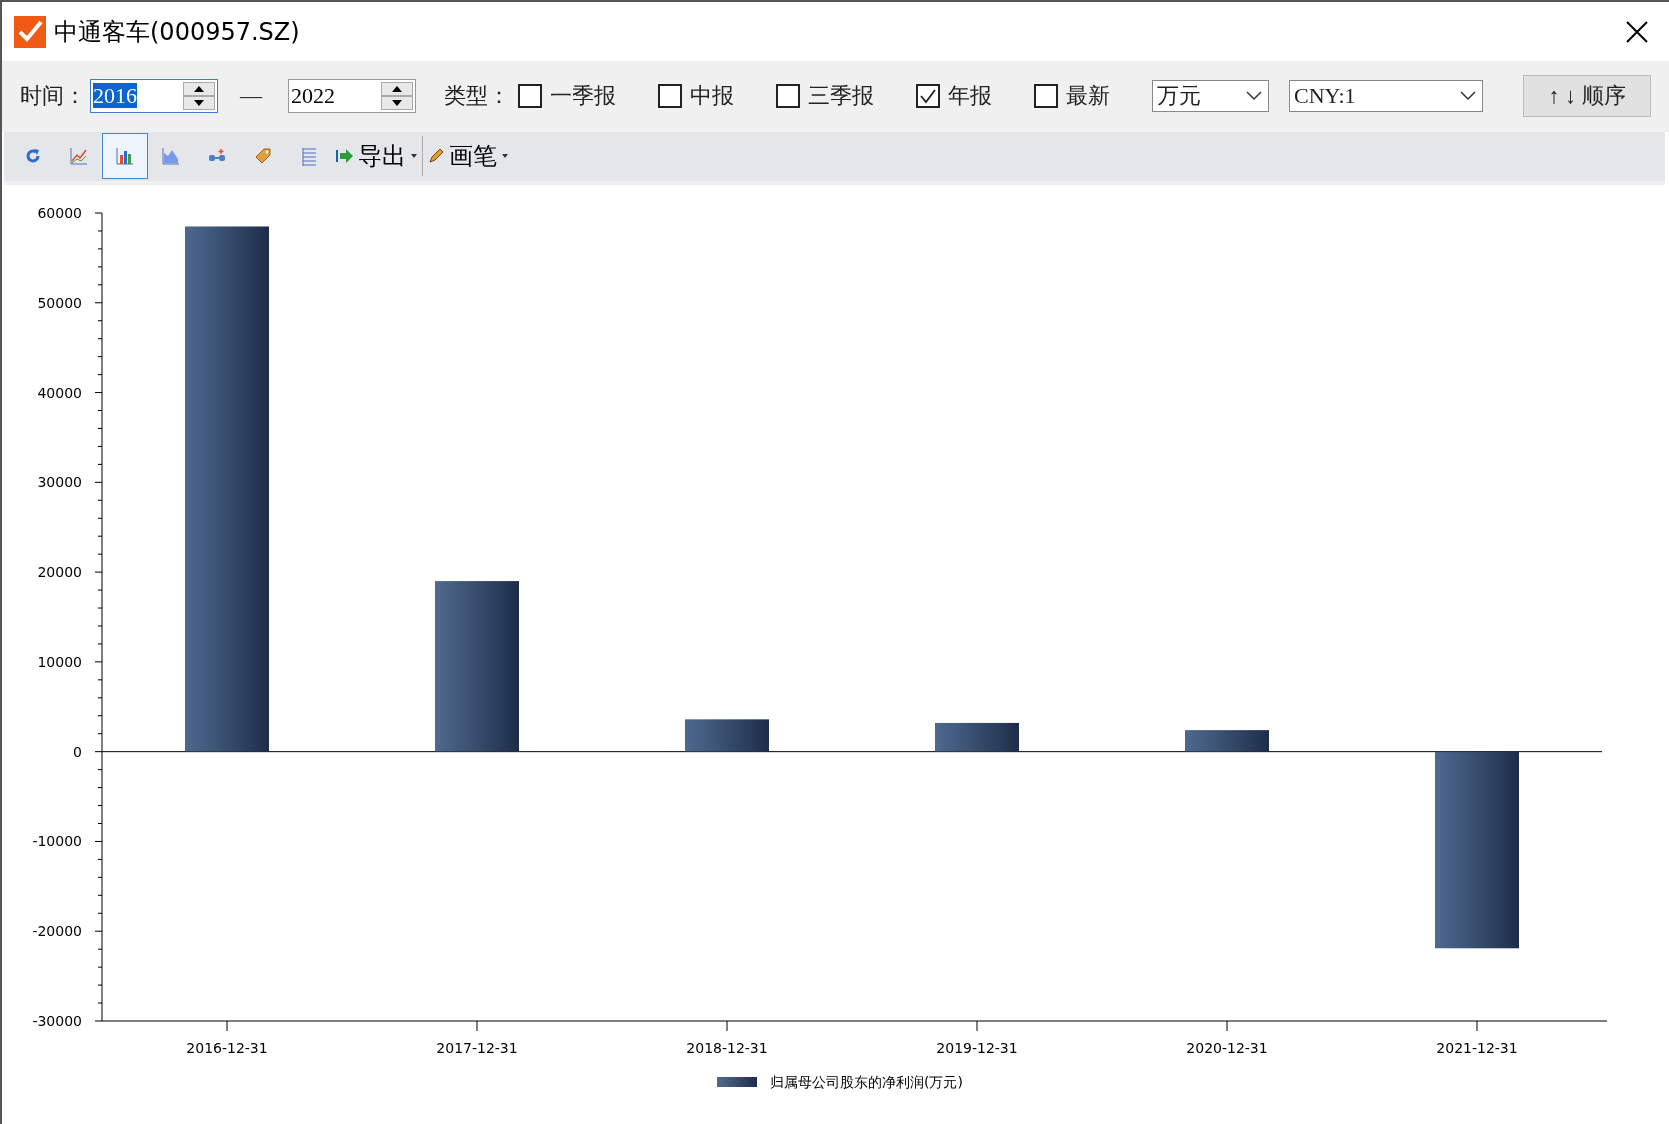  Describe the element at coordinates (1386, 96) in the screenshot. I see `currency-dropdown: CNY:1` at that location.